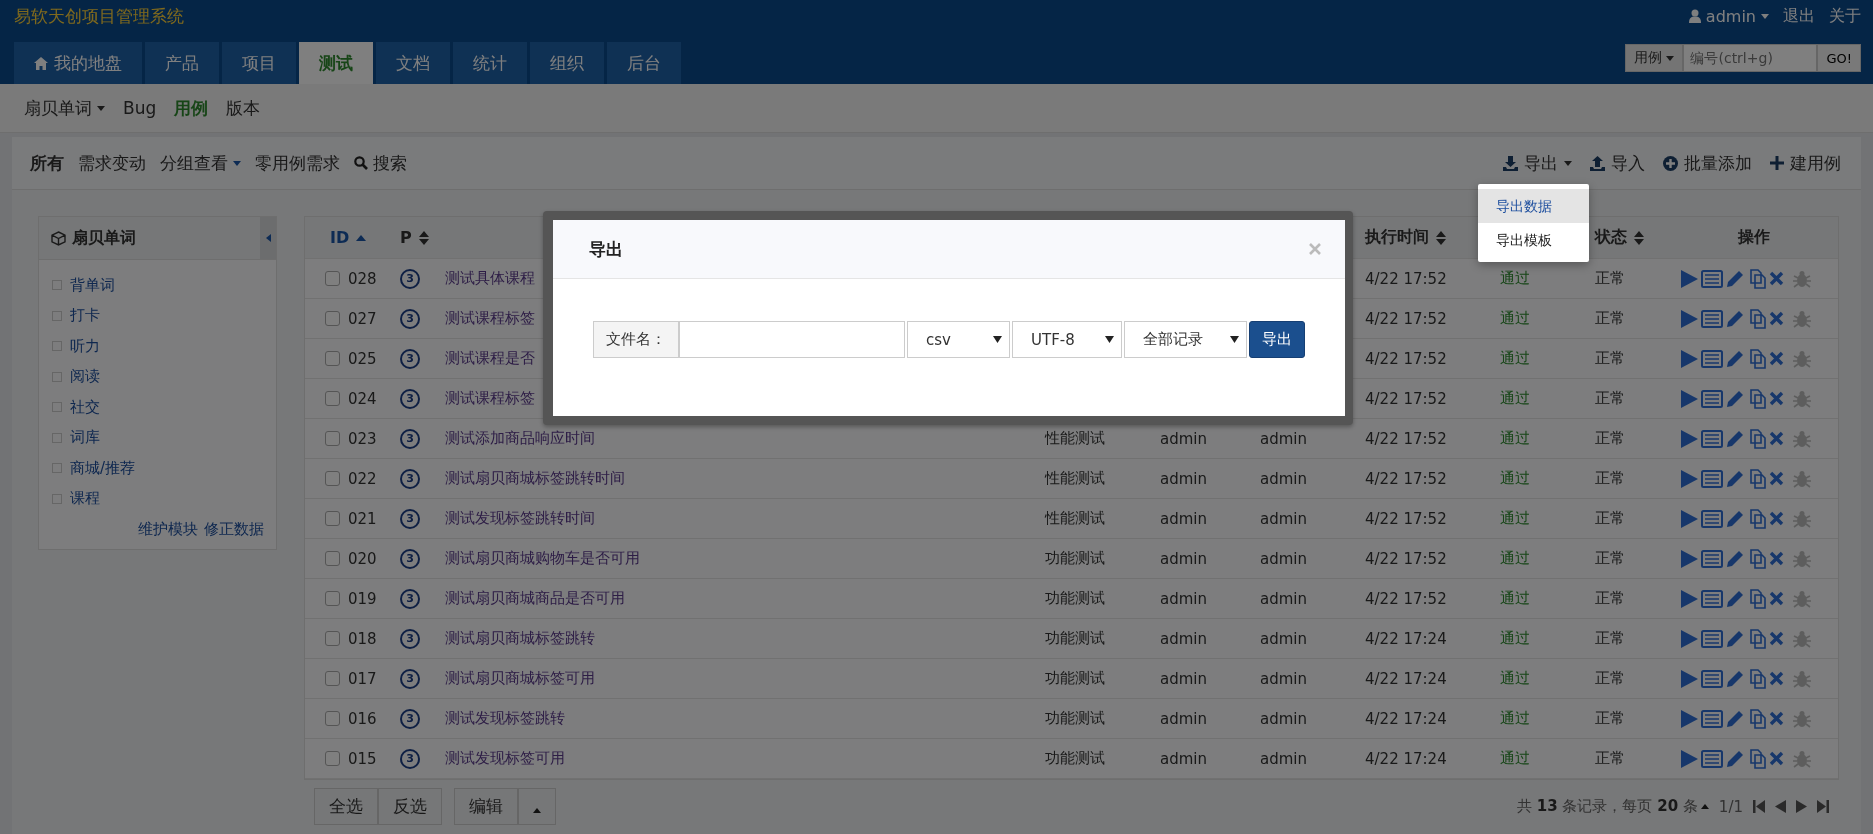 This screenshot has width=1873, height=834. Describe the element at coordinates (520, 438) in the screenshot. I see `case-title-link: 测试添加商品响应时间` at that location.